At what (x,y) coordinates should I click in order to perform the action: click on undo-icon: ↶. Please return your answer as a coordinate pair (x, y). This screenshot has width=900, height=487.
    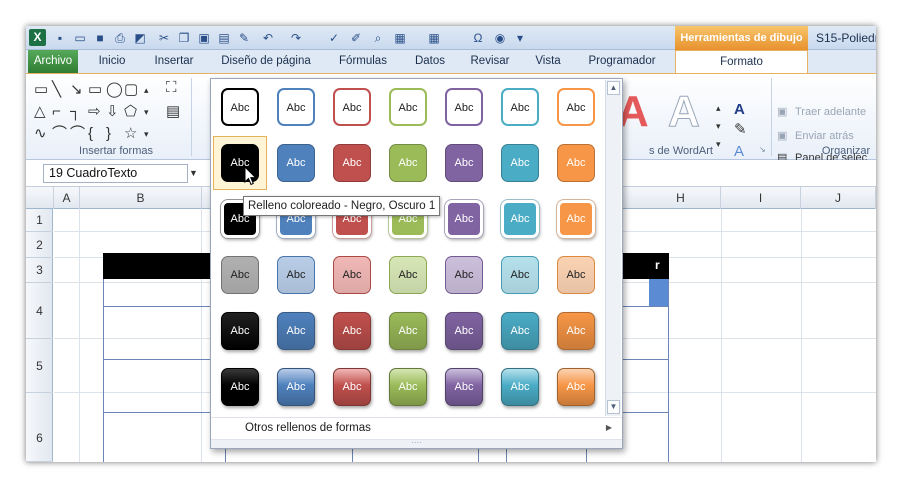
    Looking at the image, I should click on (268, 38).